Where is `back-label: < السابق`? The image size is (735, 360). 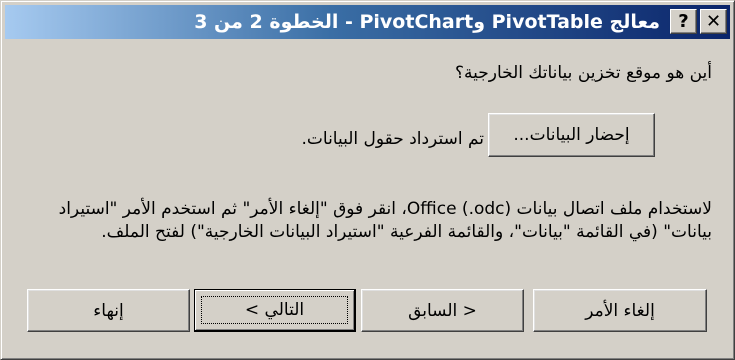
back-label: < السابق is located at coordinates (442, 310).